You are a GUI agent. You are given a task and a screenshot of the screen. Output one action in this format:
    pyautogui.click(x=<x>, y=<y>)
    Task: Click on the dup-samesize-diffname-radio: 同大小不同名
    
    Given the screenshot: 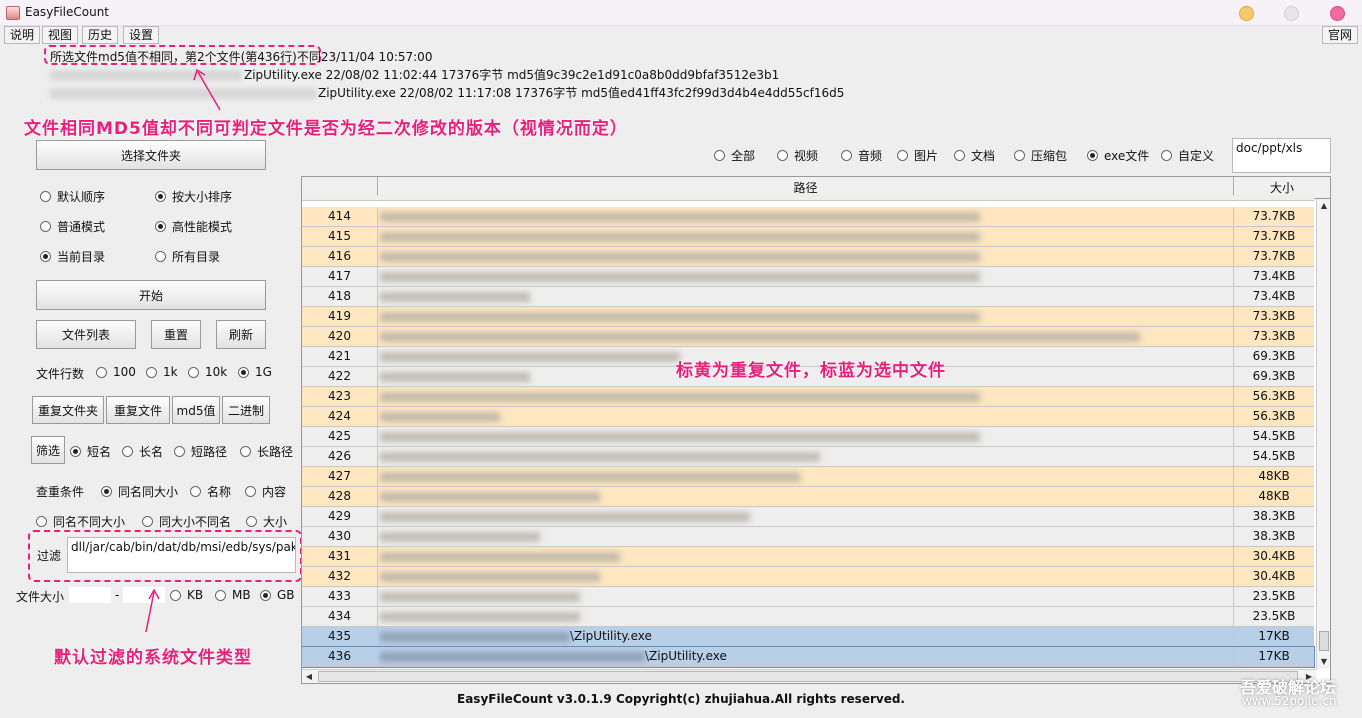 What is the action you would take?
    pyautogui.click(x=186, y=521)
    